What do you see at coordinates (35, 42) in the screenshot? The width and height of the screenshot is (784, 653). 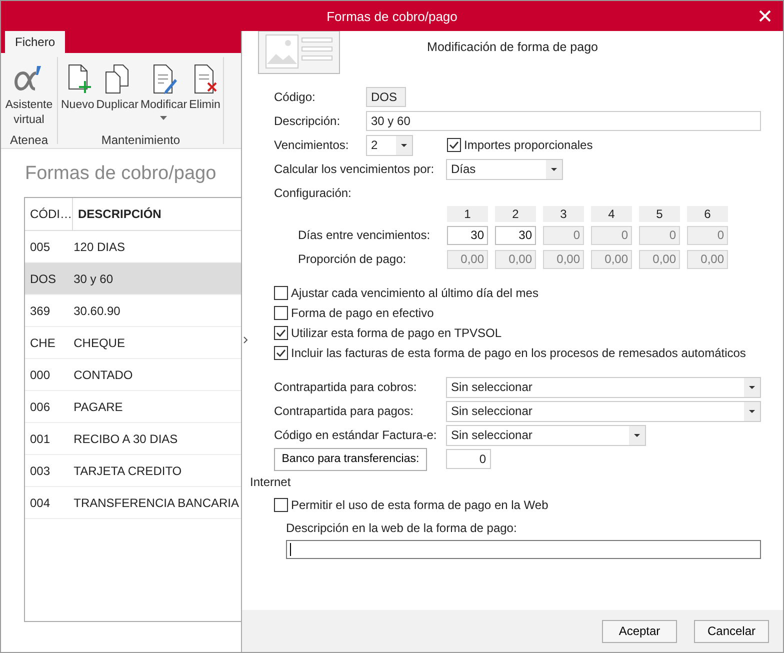 I see `ribbon-tab: Fichero` at bounding box center [35, 42].